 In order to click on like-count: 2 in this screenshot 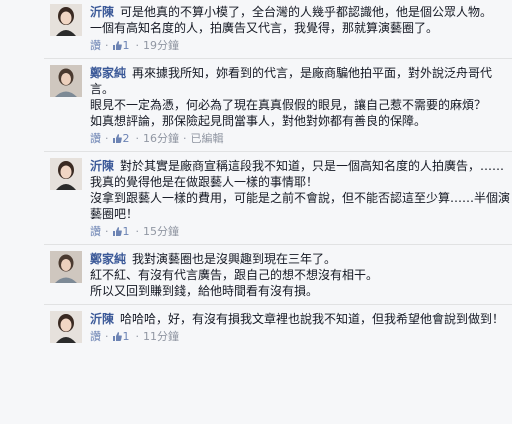, I will do `click(126, 138)`.